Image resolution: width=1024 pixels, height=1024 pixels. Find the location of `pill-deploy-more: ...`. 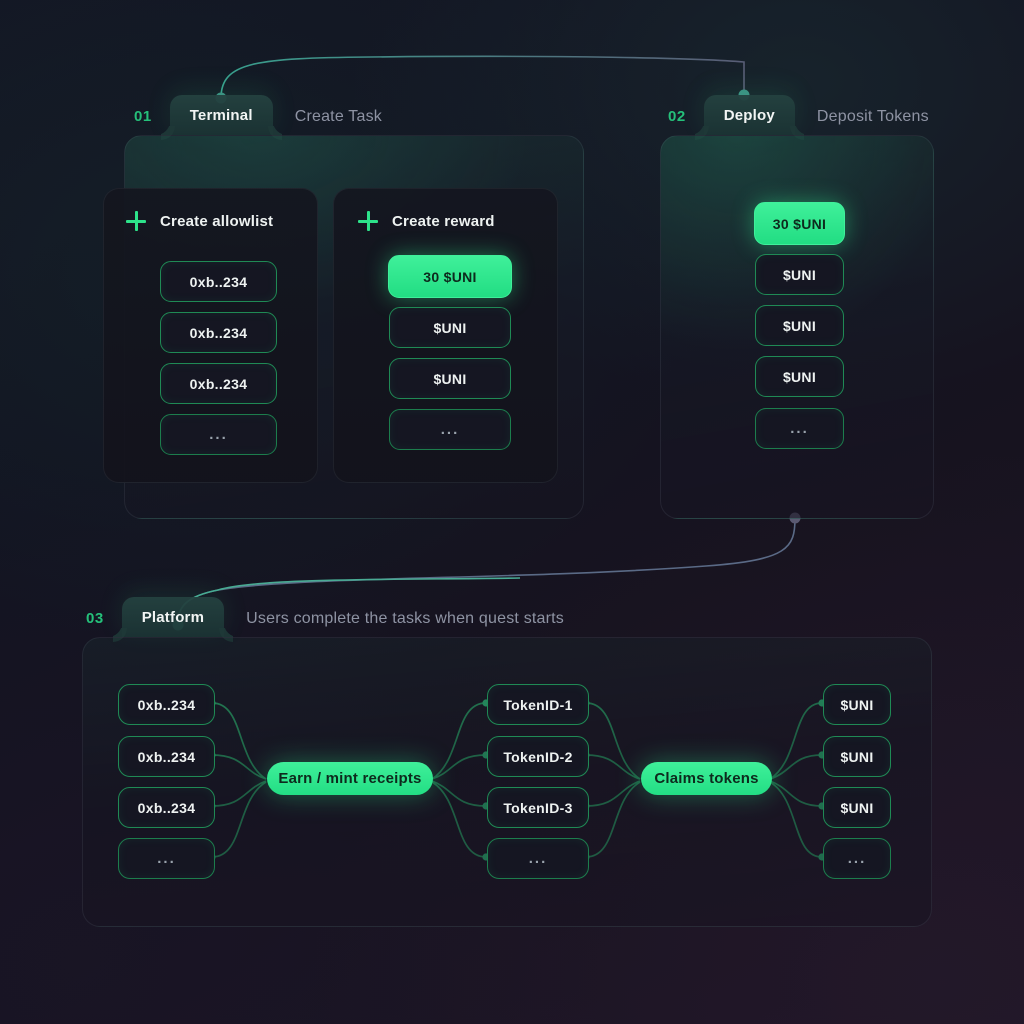

pill-deploy-more: ... is located at coordinates (799, 428).